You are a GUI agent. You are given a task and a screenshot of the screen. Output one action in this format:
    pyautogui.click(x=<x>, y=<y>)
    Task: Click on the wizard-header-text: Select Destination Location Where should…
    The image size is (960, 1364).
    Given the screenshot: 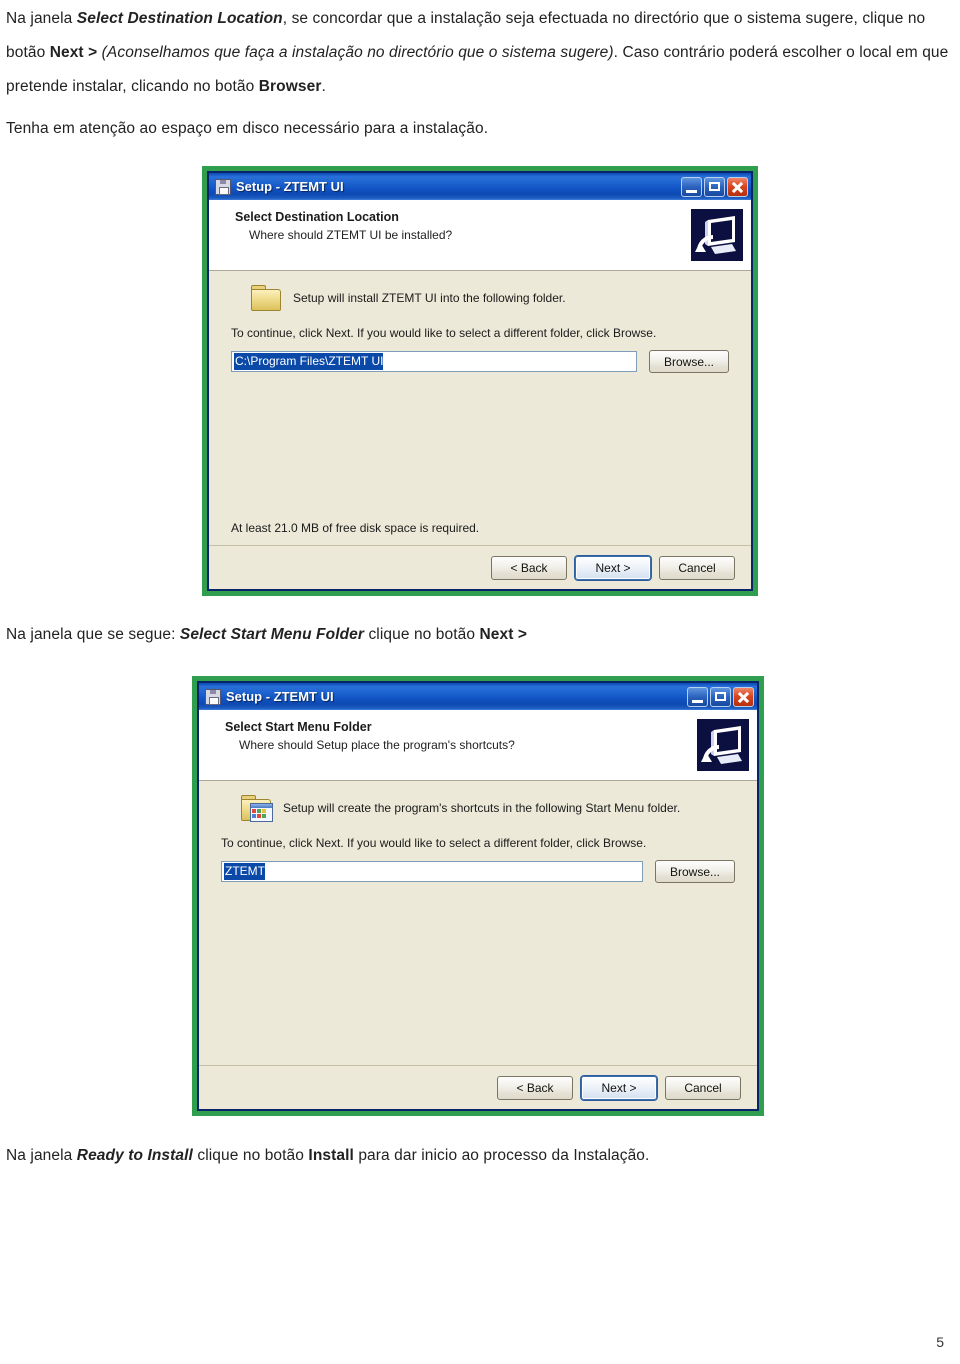 What is the action you would take?
    pyautogui.click(x=450, y=226)
    